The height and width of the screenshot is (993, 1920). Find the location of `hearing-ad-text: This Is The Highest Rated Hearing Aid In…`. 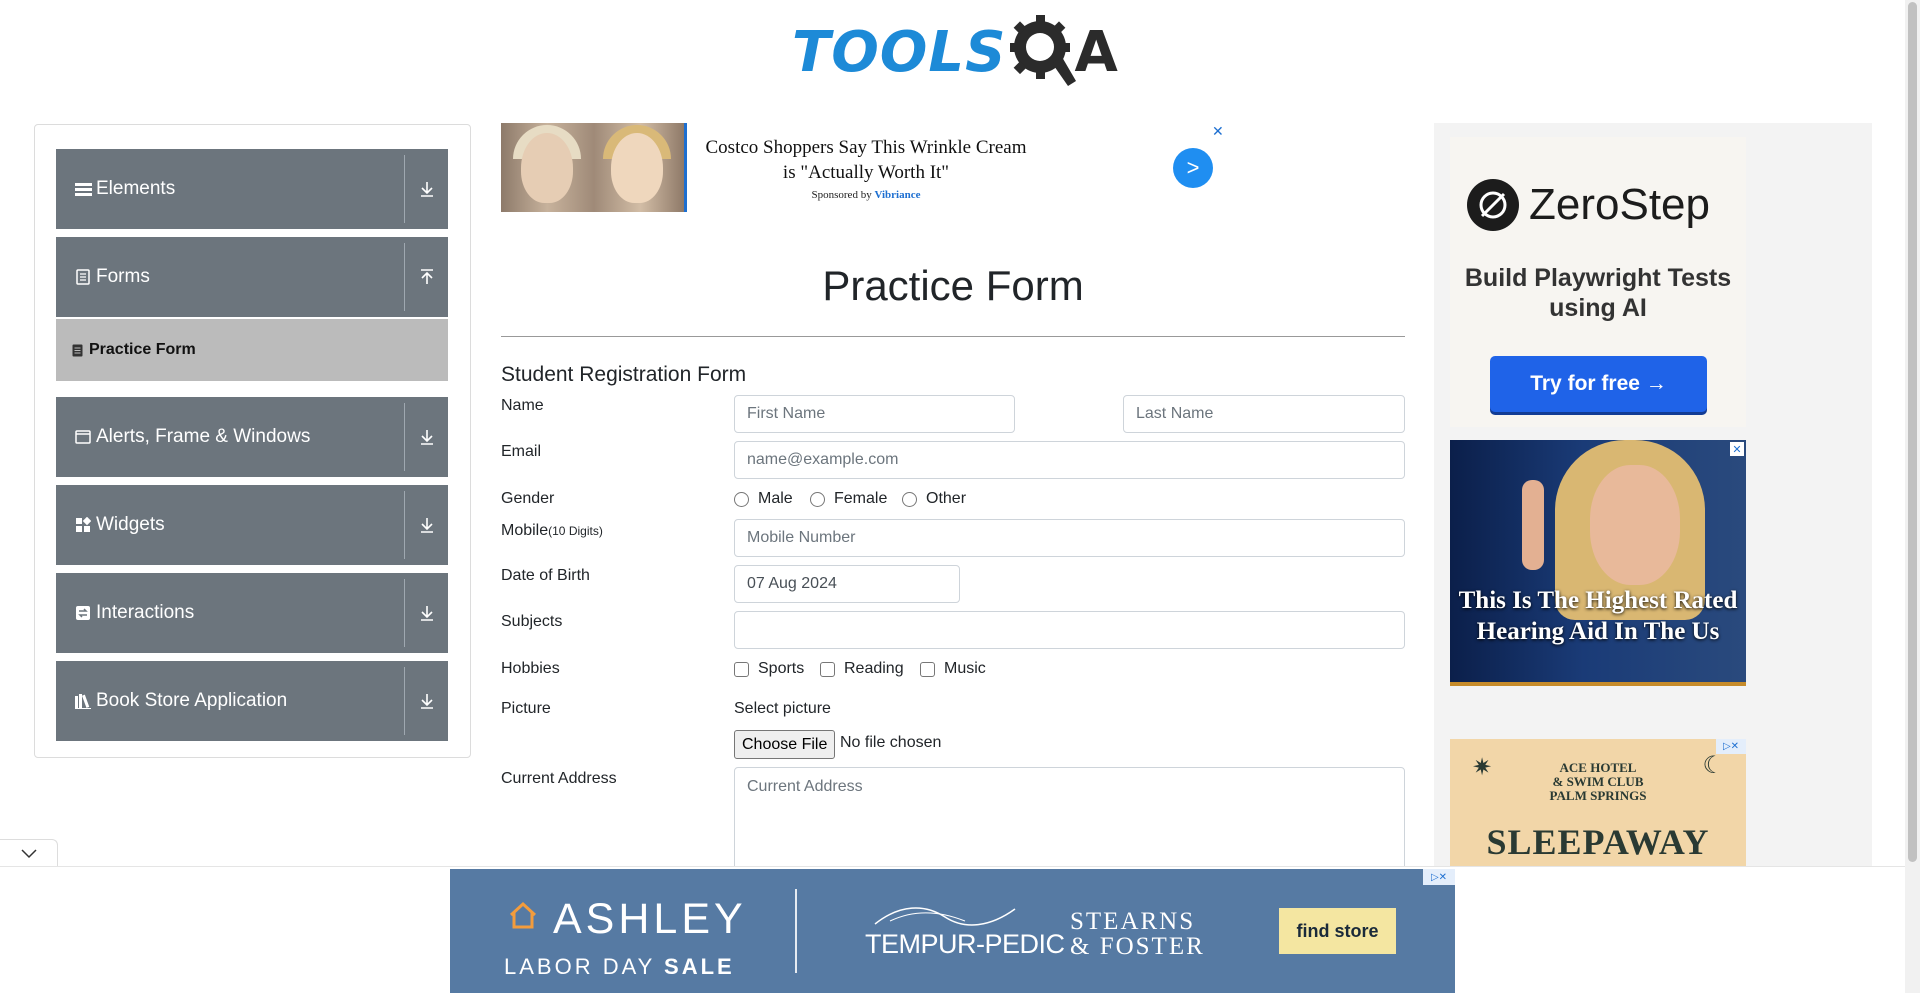

hearing-ad-text: This Is The Highest Rated Hearing Aid In… is located at coordinates (1598, 616).